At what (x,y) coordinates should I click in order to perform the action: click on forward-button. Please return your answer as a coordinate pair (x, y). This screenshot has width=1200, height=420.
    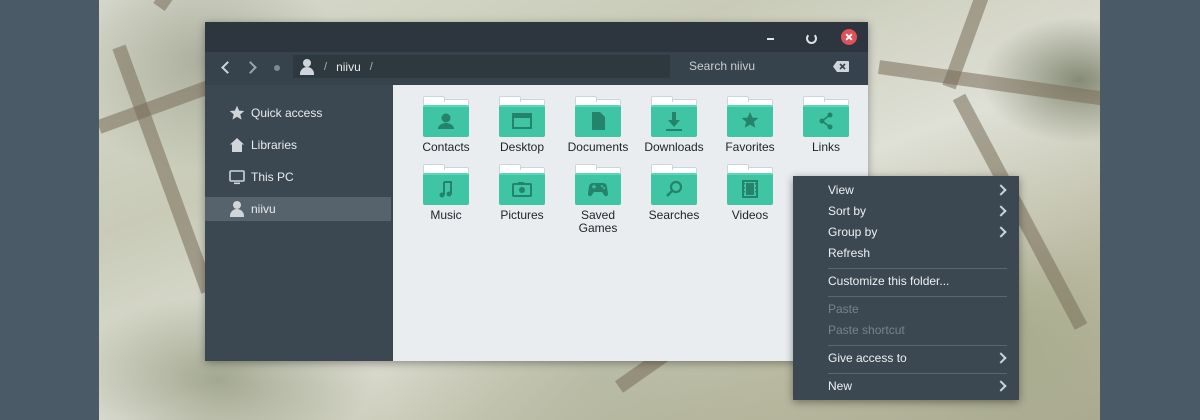
    Looking at the image, I should click on (253, 68).